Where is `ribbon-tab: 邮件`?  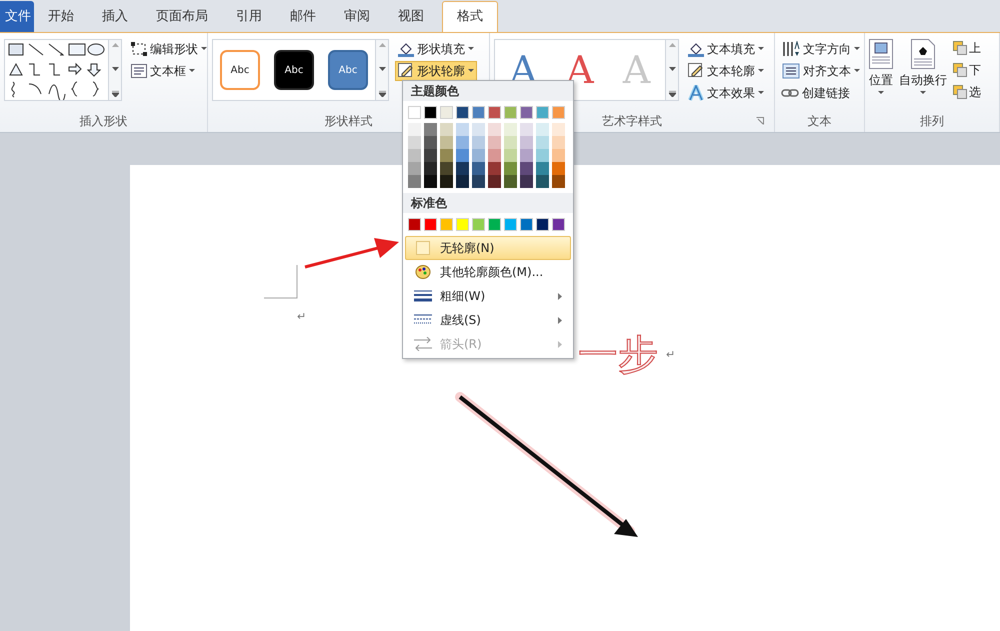 ribbon-tab: 邮件 is located at coordinates (303, 16).